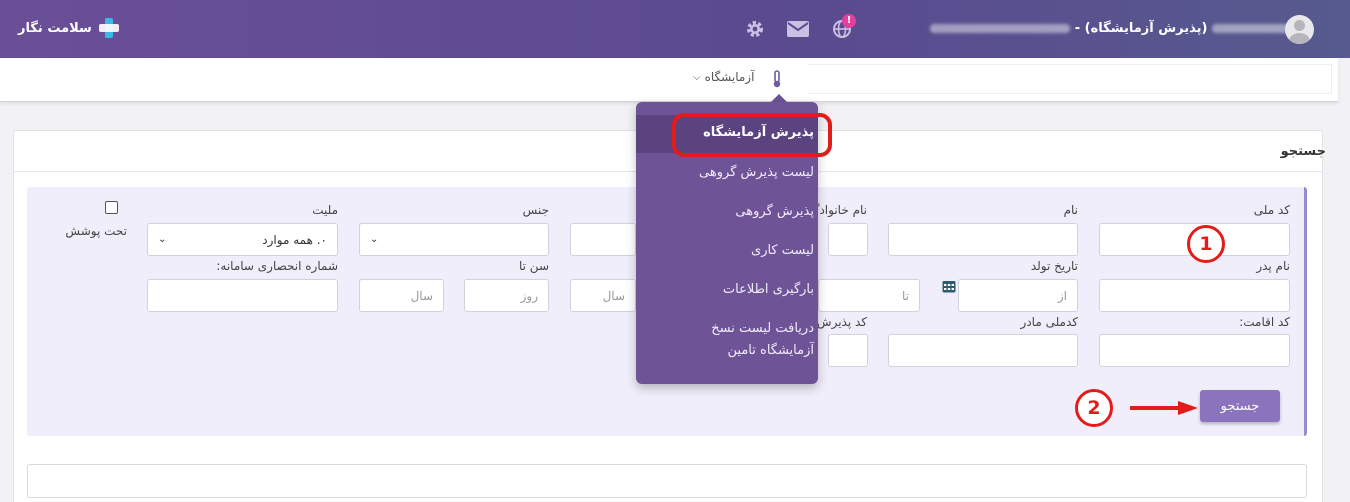 The image size is (1350, 502). Describe the element at coordinates (1303, 151) in the screenshot. I see `panel-title: جستجو` at that location.